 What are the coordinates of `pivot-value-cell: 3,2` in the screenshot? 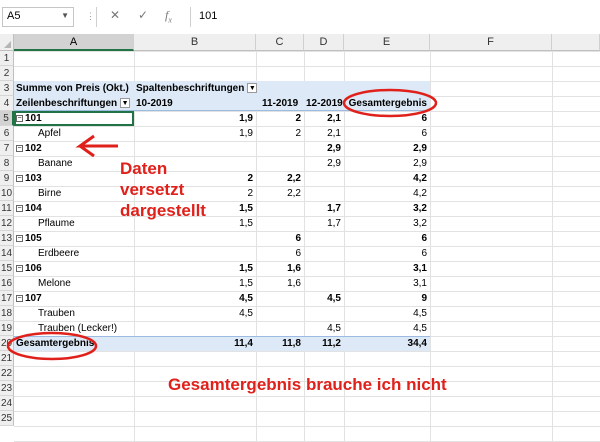 It's located at (387, 208).